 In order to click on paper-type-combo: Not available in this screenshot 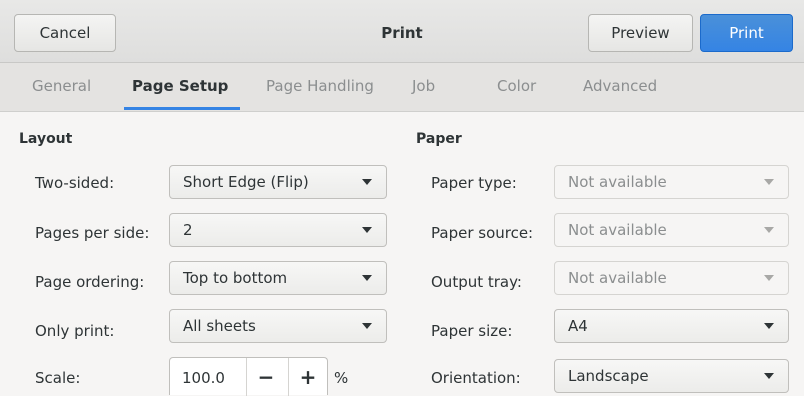, I will do `click(671, 182)`.